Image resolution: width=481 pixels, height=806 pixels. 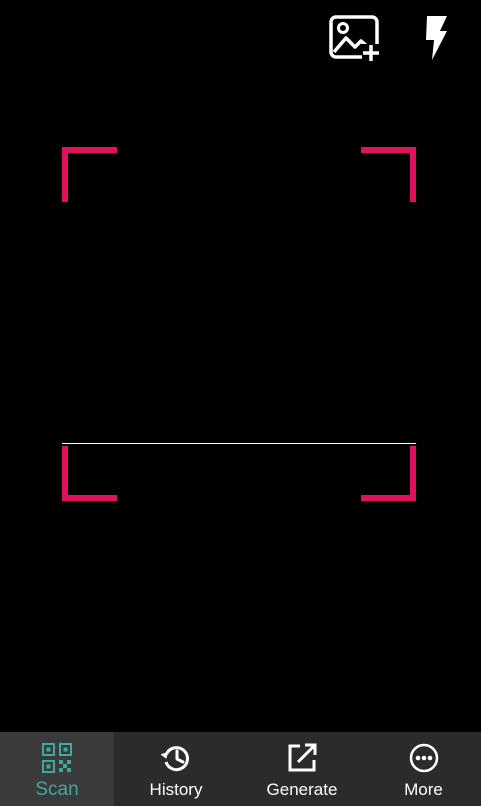 I want to click on flash-button, so click(x=436, y=38).